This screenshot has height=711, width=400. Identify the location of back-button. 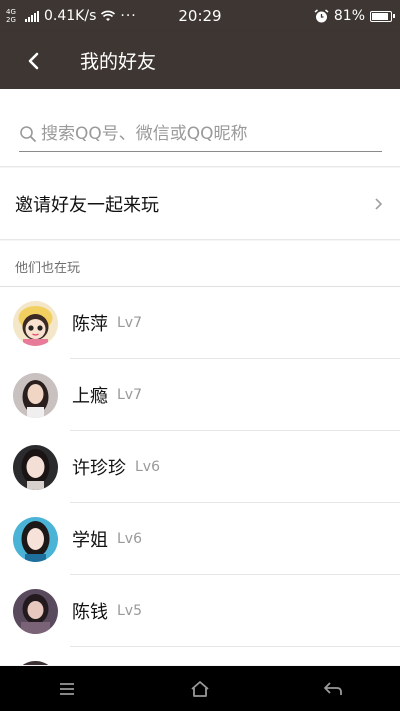
(33, 60).